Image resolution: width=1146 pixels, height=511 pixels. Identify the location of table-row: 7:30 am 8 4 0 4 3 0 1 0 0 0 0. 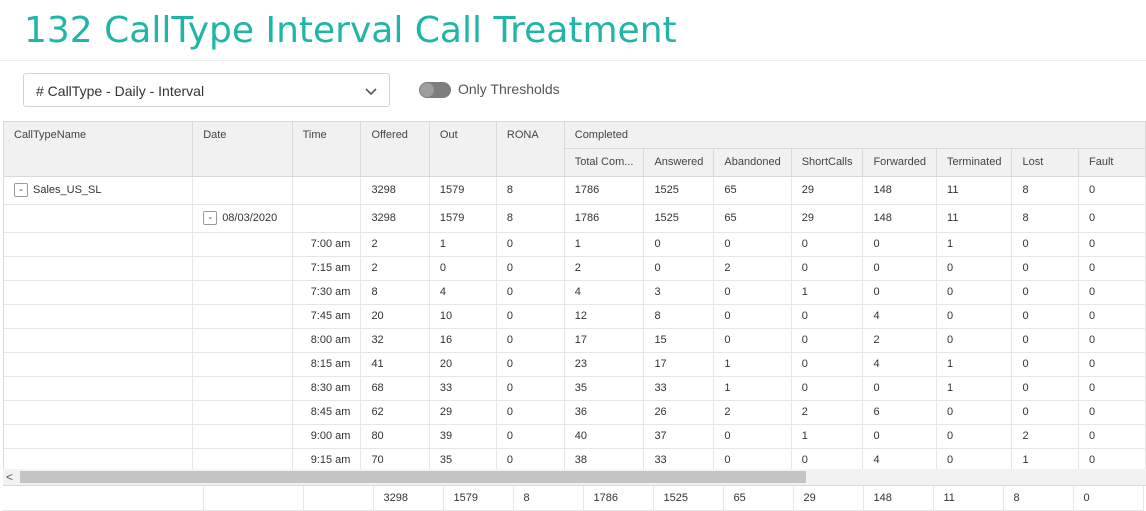
(575, 292).